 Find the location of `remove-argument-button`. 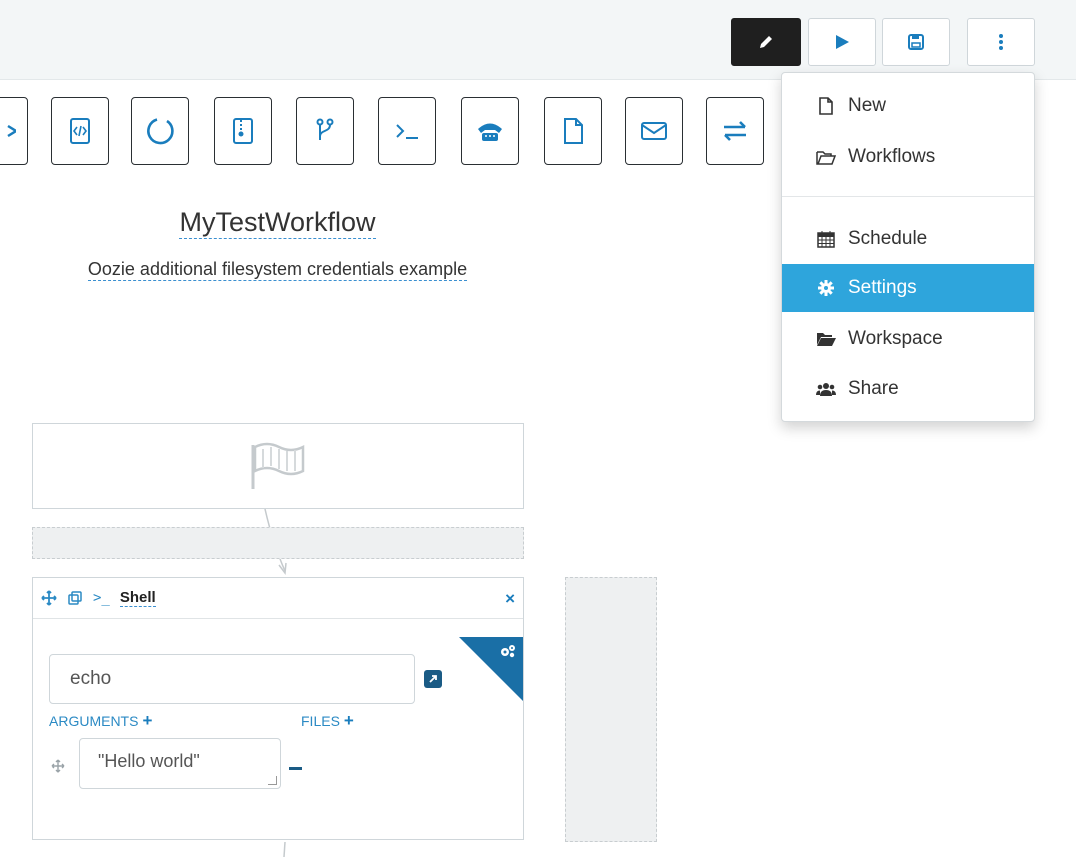

remove-argument-button is located at coordinates (295, 768).